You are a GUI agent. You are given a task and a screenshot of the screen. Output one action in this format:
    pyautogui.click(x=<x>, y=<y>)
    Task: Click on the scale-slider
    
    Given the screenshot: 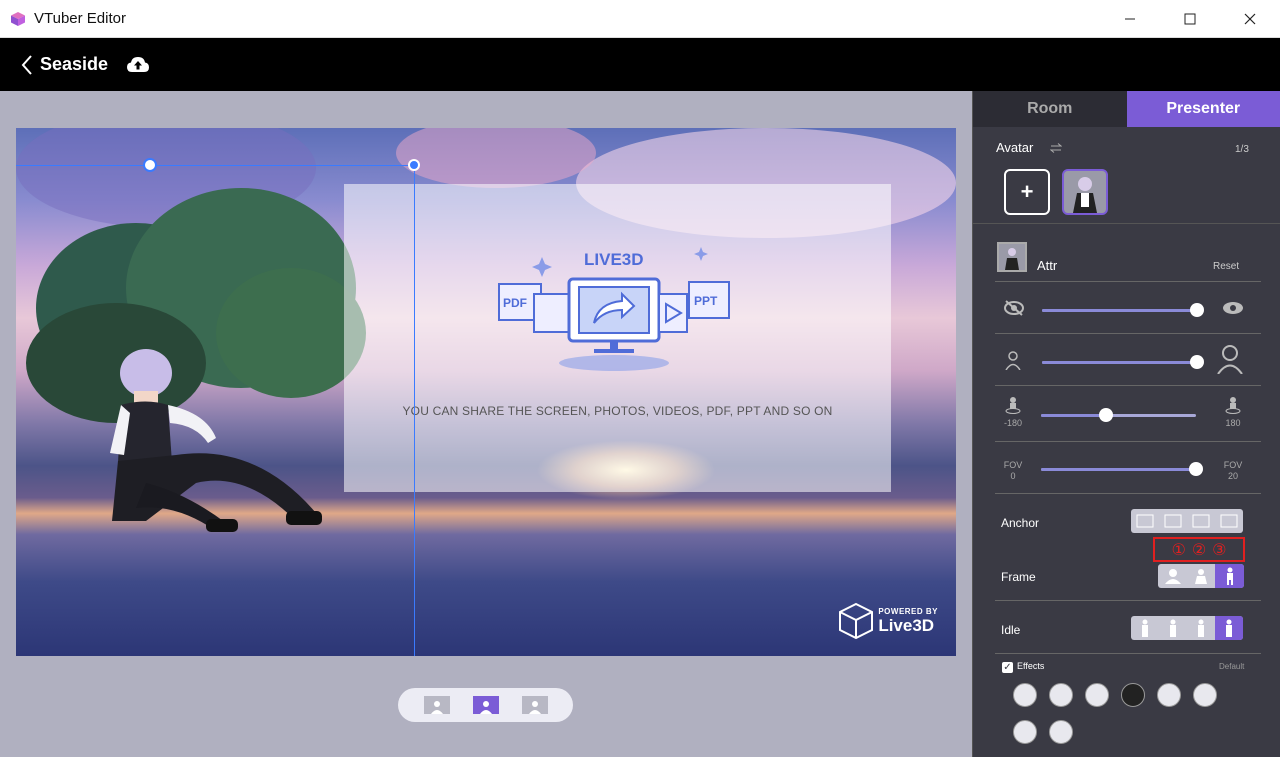 What is the action you would take?
    pyautogui.click(x=1123, y=362)
    